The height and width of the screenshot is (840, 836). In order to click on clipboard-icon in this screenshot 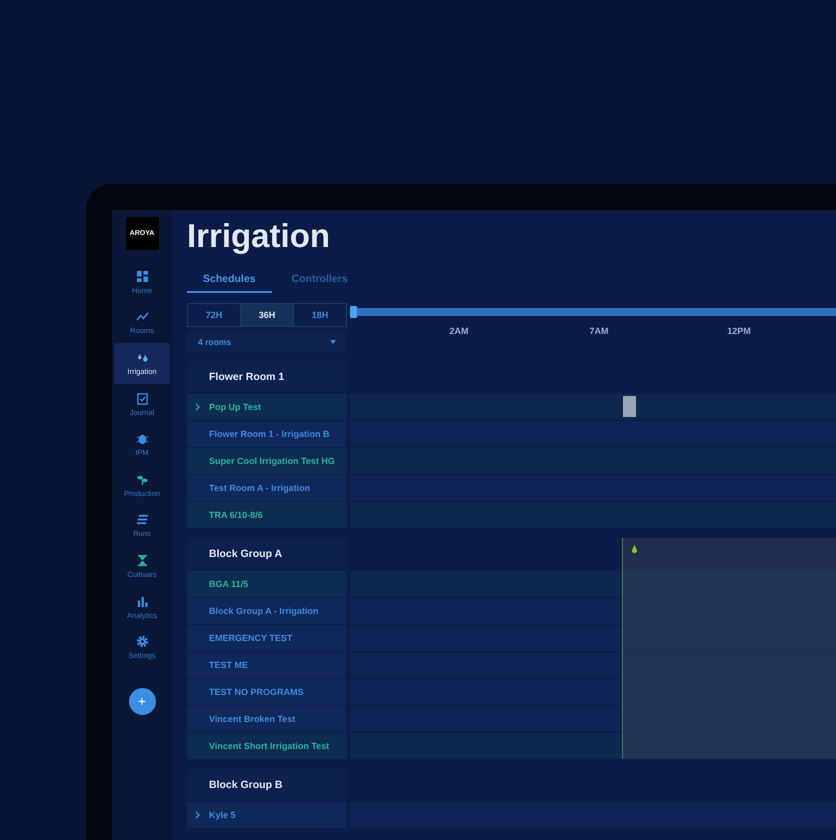, I will do `click(142, 398)`.